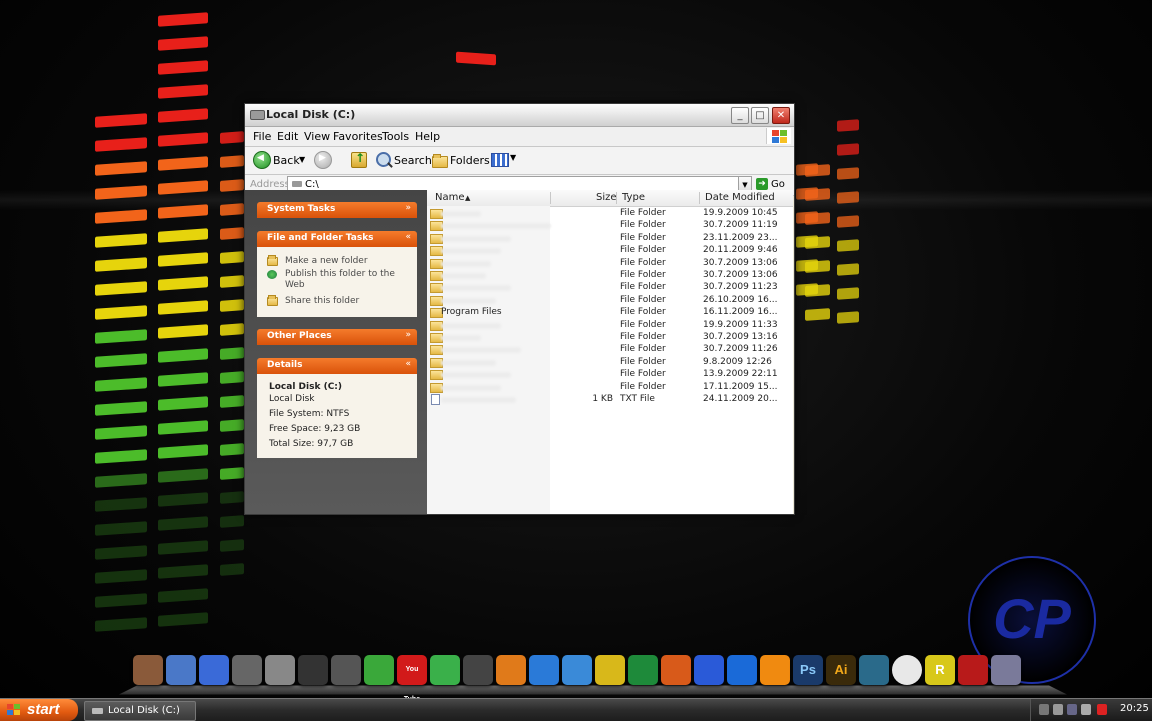  What do you see at coordinates (379, 670) in the screenshot?
I see `utorrent-icon` at bounding box center [379, 670].